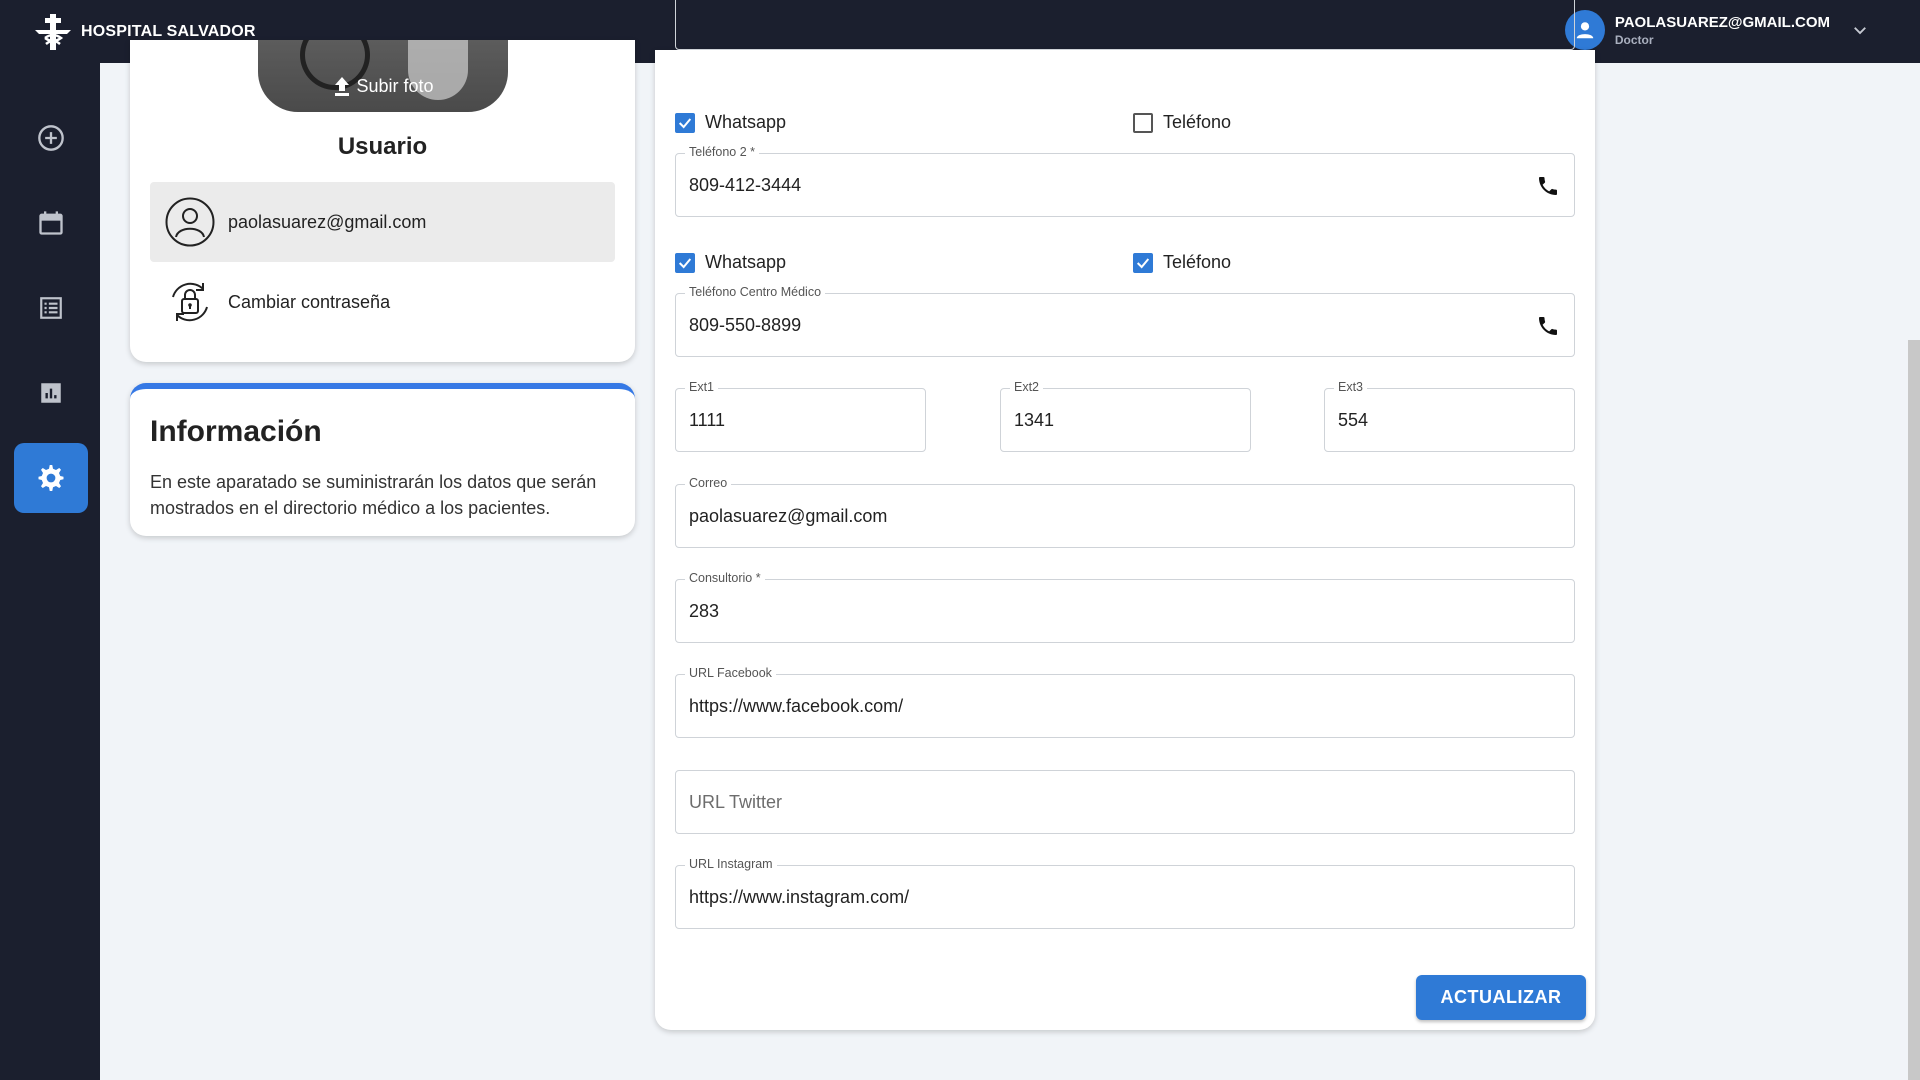 The height and width of the screenshot is (1080, 1920). What do you see at coordinates (746, 262) in the screenshot?
I see `whatsapp-label-2: Whatsapp` at bounding box center [746, 262].